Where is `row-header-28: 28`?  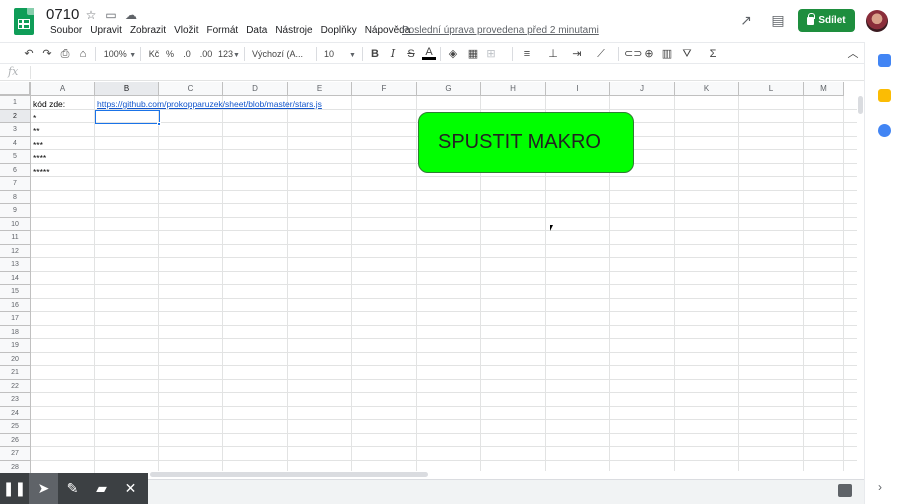 row-header-28: 28 is located at coordinates (15, 466).